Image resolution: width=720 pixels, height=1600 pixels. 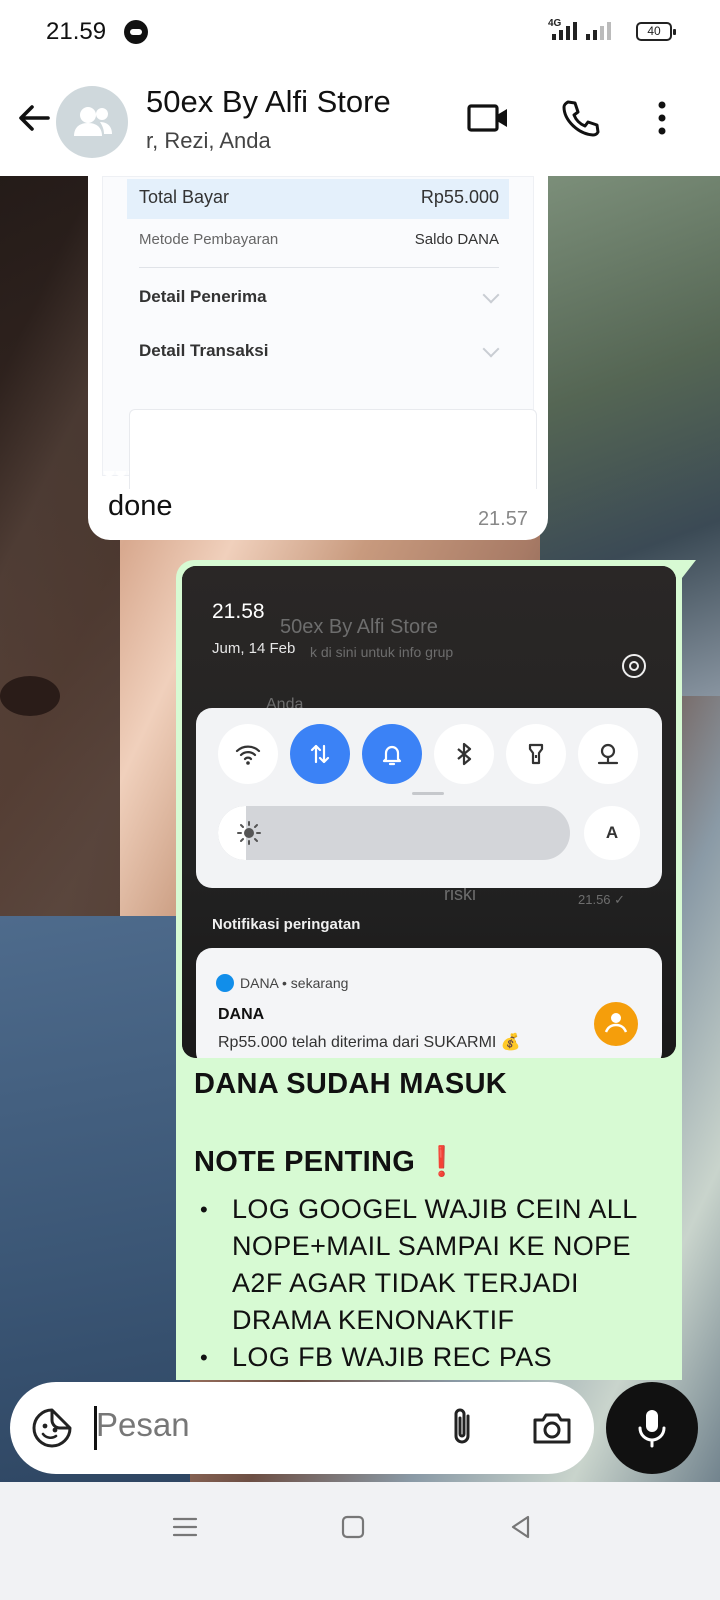 I want to click on mobile-data-tile, so click(x=320, y=754).